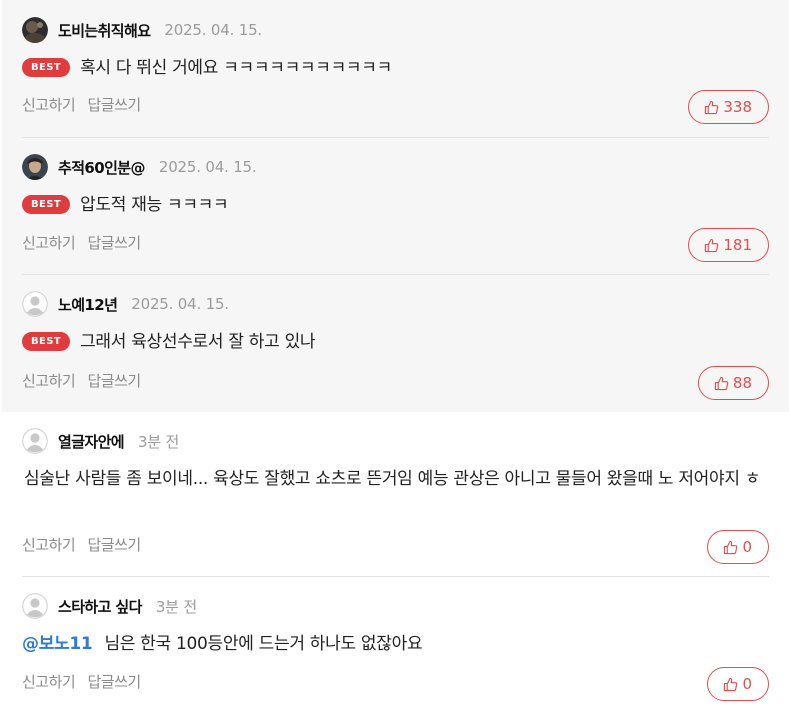  I want to click on like-button: 88, so click(733, 383).